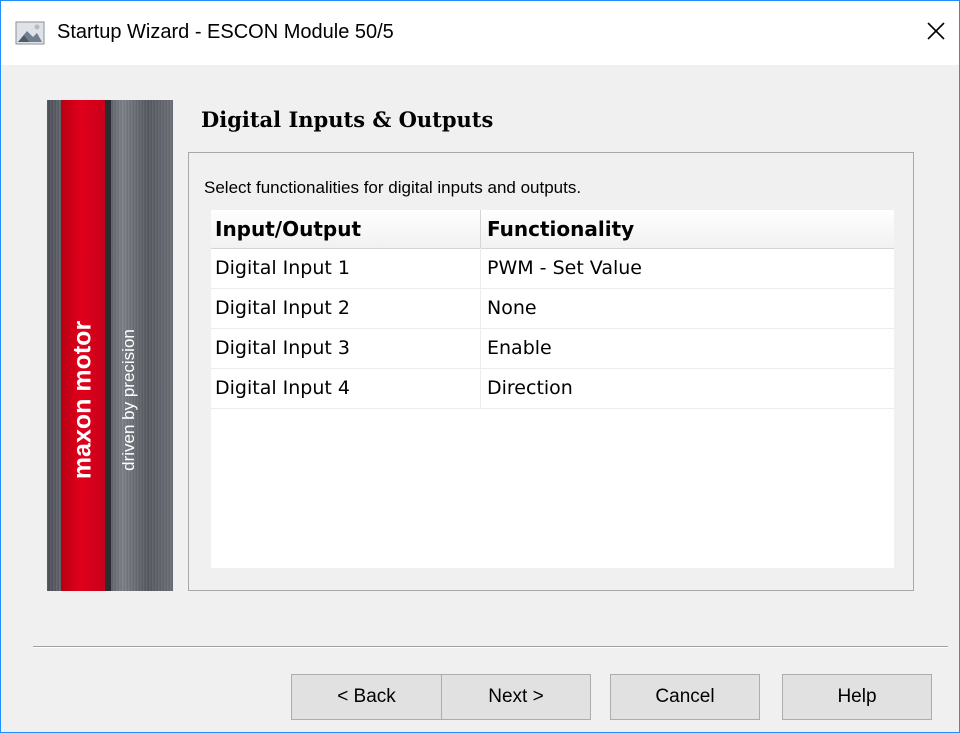 The width and height of the screenshot is (960, 733). I want to click on back-button: < Back, so click(366, 697).